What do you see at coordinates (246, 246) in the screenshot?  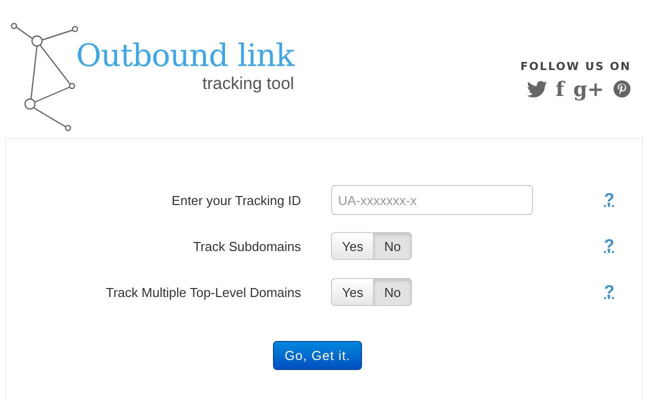 I see `field-label: Track Subdomains` at bounding box center [246, 246].